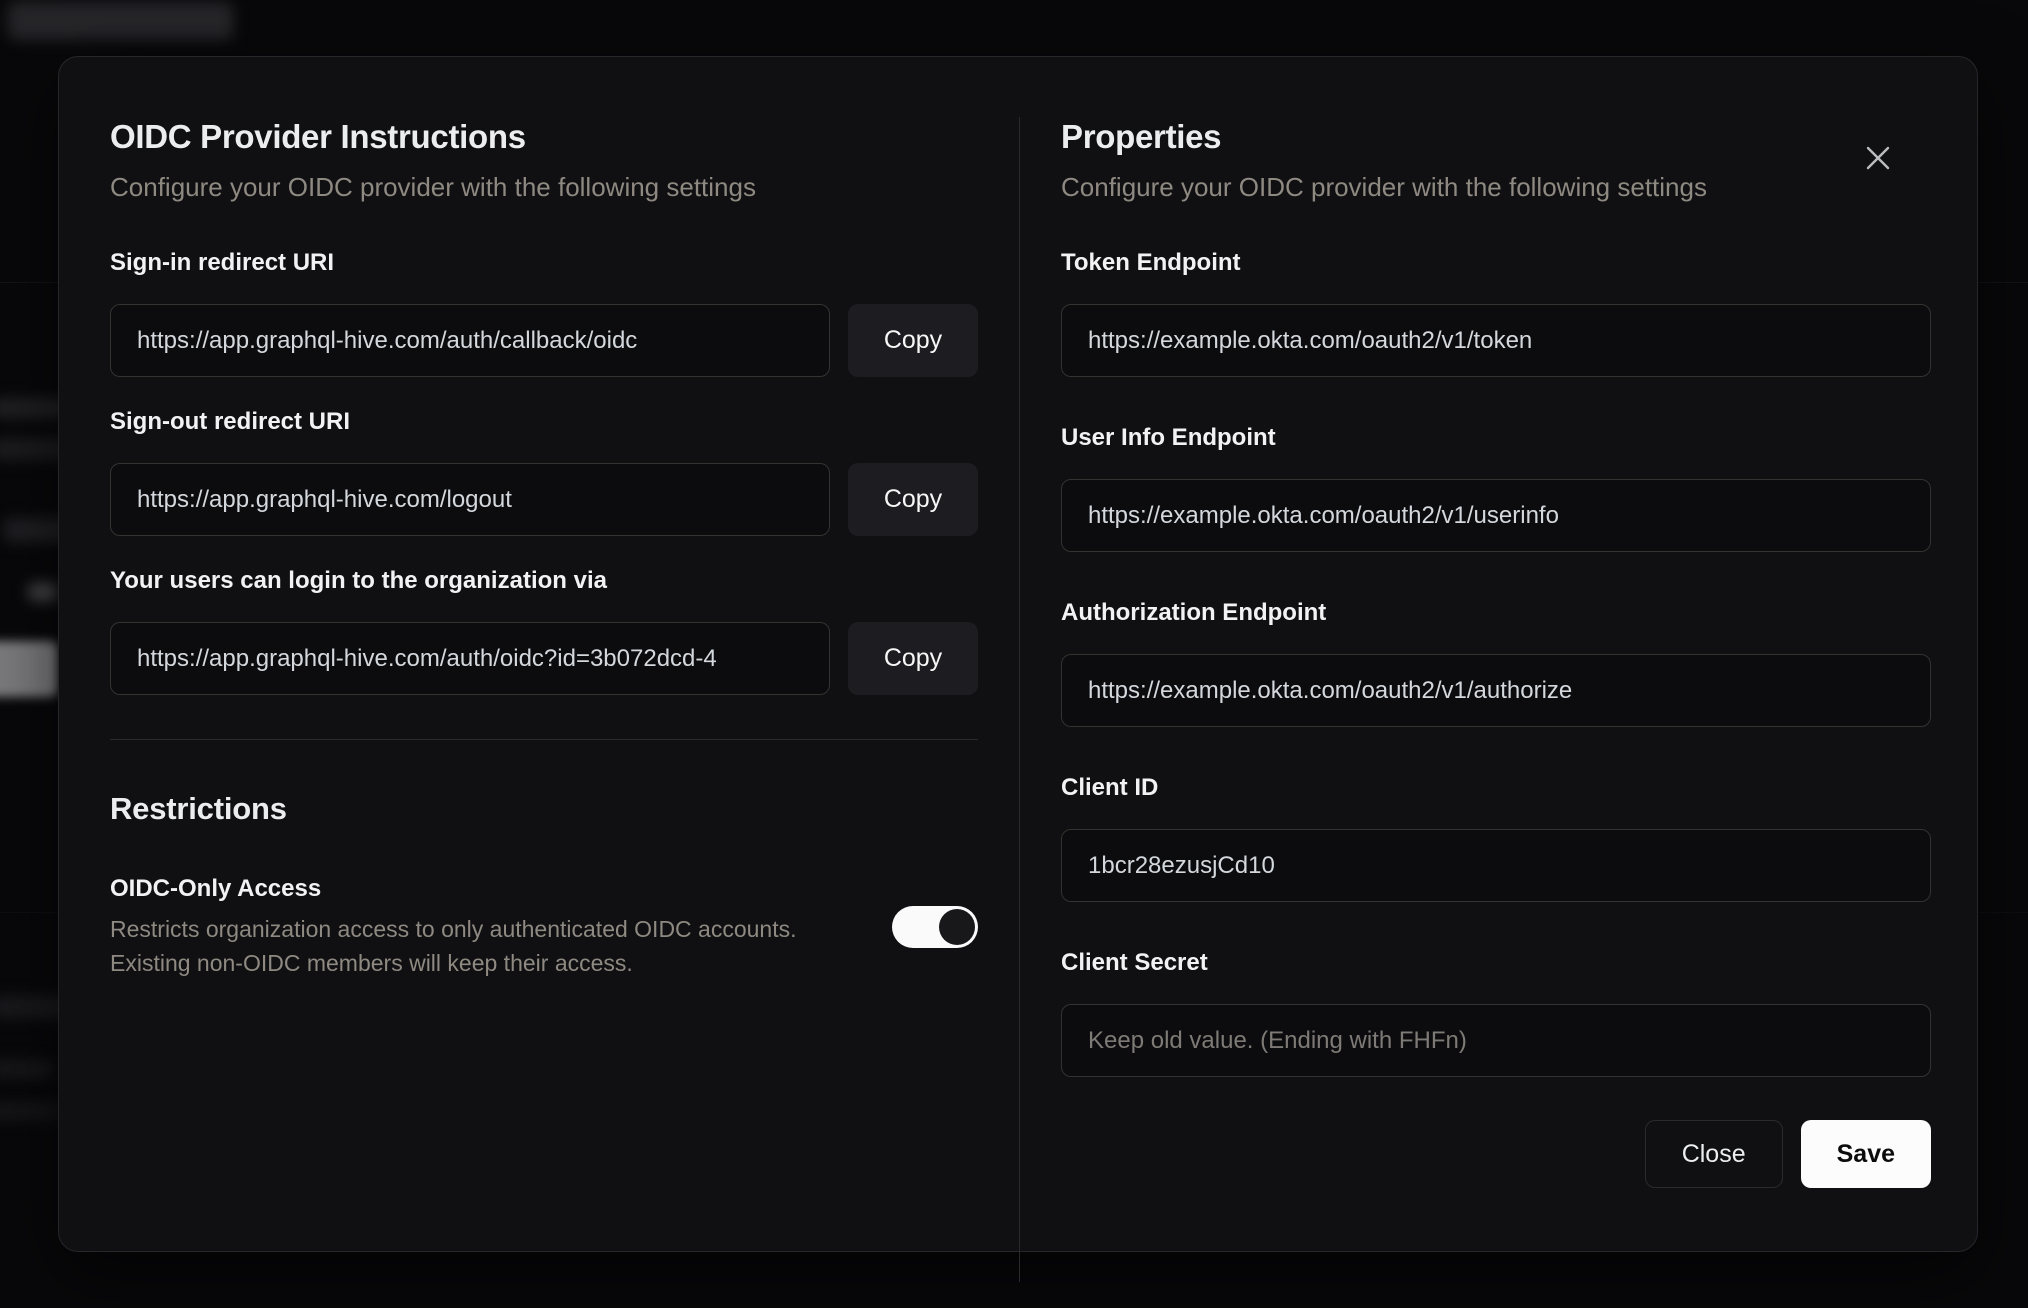 The width and height of the screenshot is (2028, 1308). I want to click on signin-redirect-row: Copy, so click(544, 340).